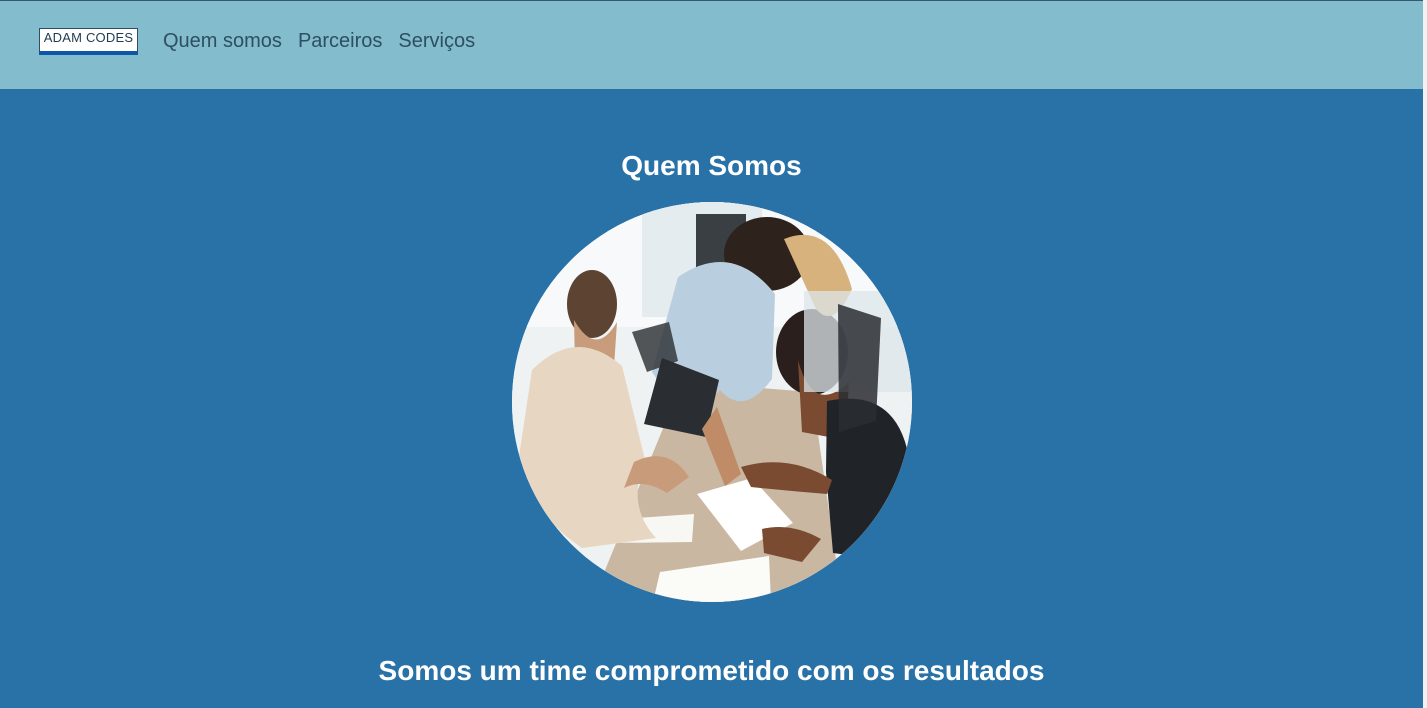 This screenshot has height=708, width=1427. I want to click on main-navigation: Quem somos Parceiros Serviços, so click(319, 41).